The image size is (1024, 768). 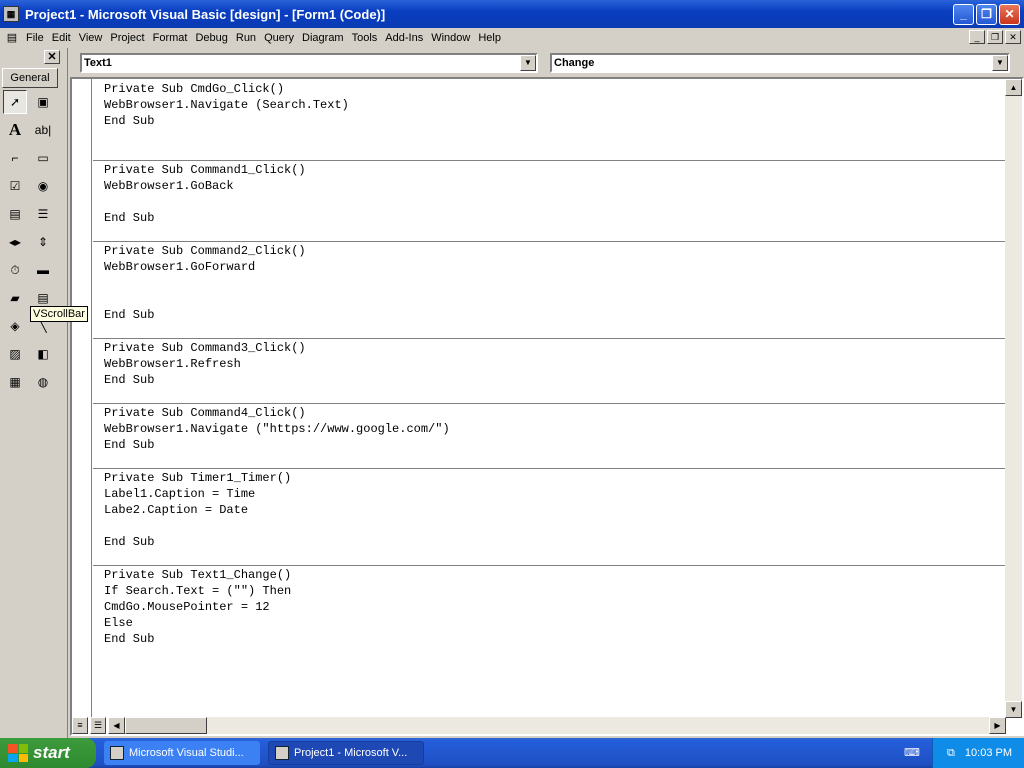 What do you see at coordinates (15, 298) in the screenshot?
I see `dirlistbox-icon: ▰` at bounding box center [15, 298].